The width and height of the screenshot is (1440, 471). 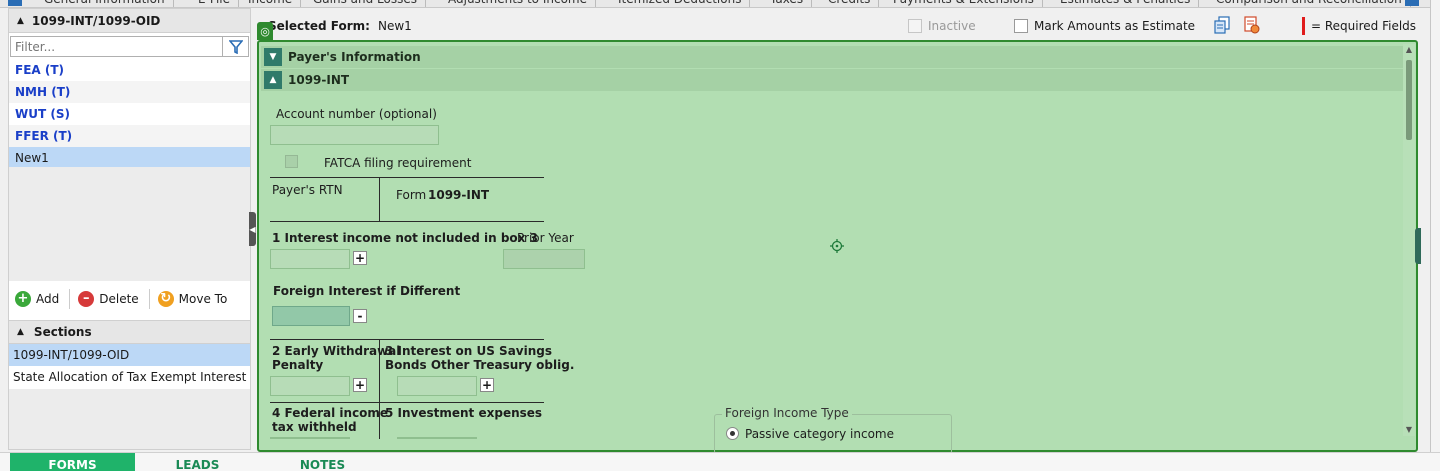 I want to click on tab-itemized-deductions: Itemized Deductions, so click(x=680, y=3).